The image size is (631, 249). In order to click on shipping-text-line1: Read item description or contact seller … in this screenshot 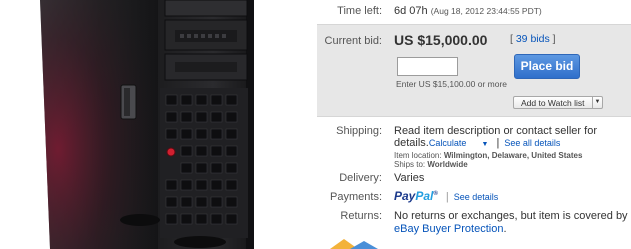, I will do `click(495, 131)`.